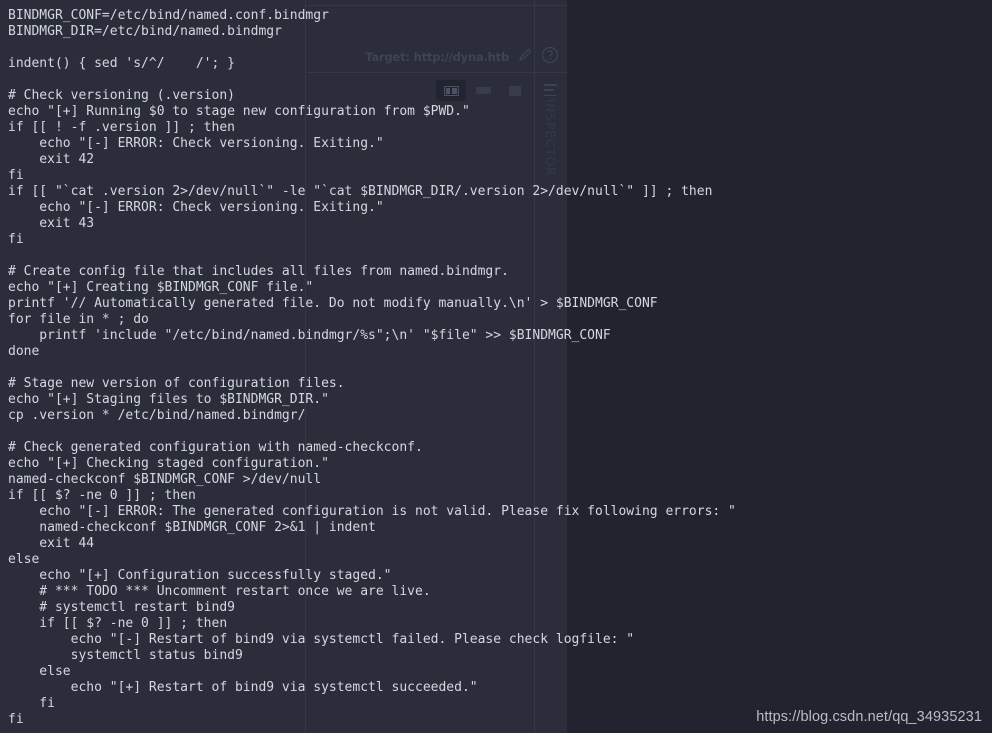 Image resolution: width=992 pixels, height=733 pixels. Describe the element at coordinates (869, 717) in the screenshot. I see `watermark-url: https://blog.csdn.net/qq_34935231` at that location.